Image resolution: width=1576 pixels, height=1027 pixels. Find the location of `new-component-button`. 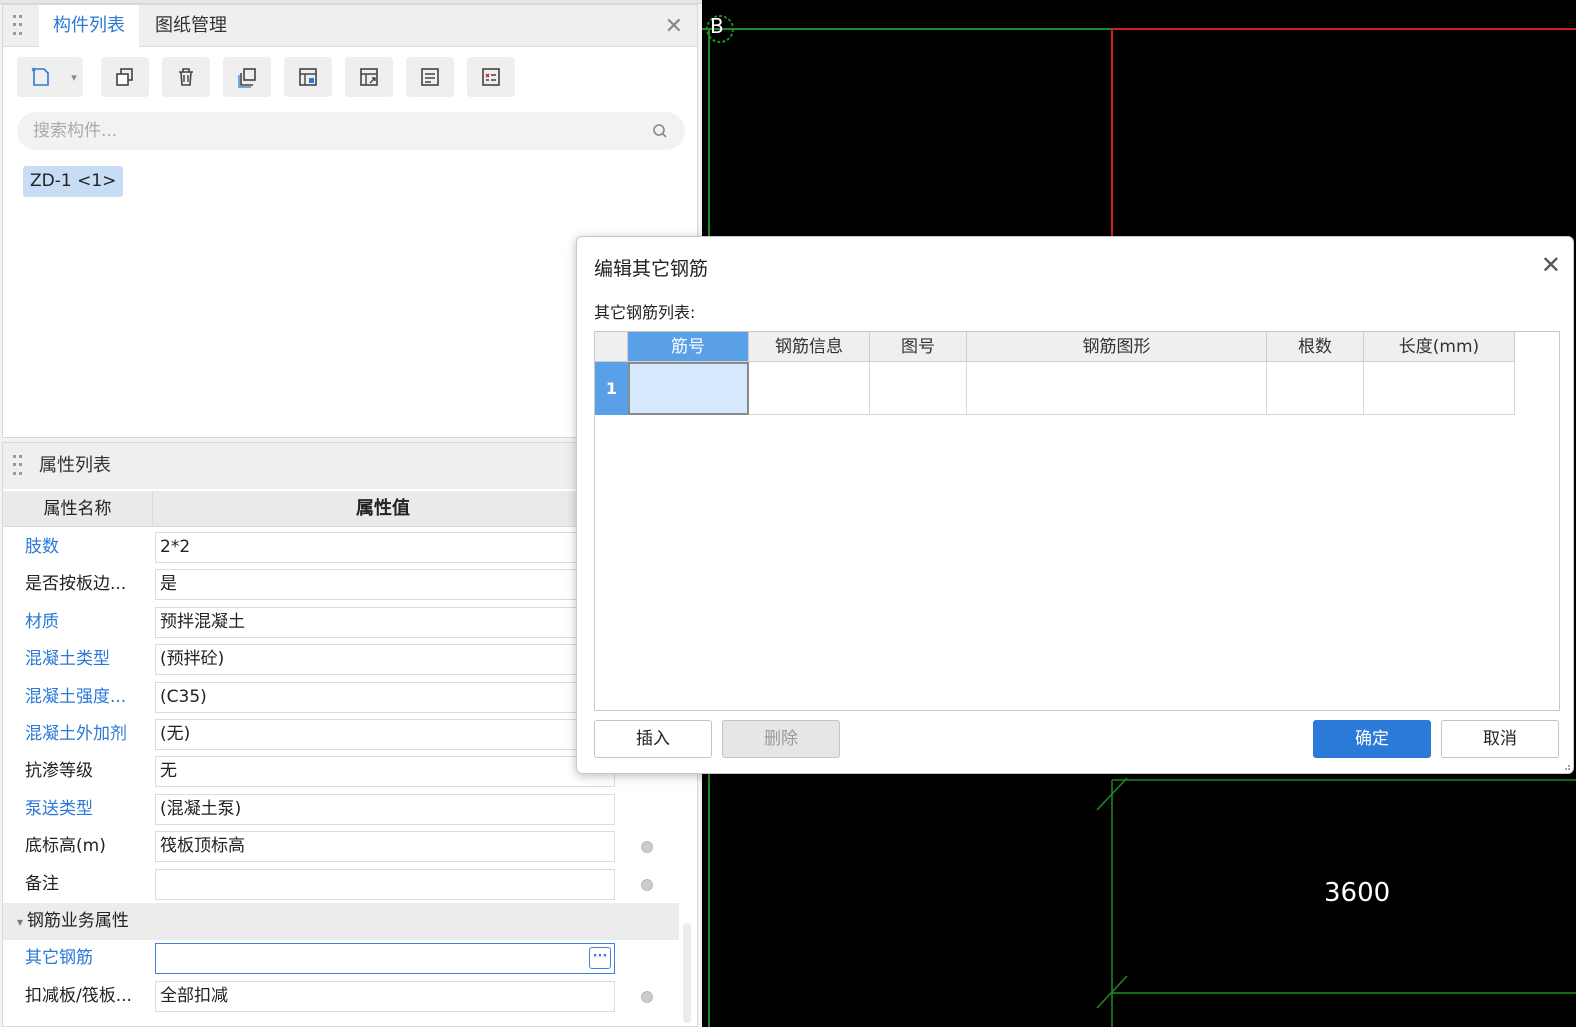

new-component-button is located at coordinates (41, 77).